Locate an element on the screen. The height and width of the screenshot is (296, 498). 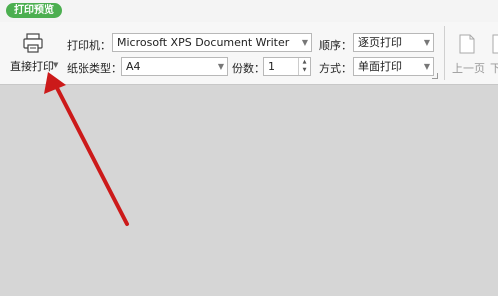
tab-print-preview: 打印预览 is located at coordinates (34, 10).